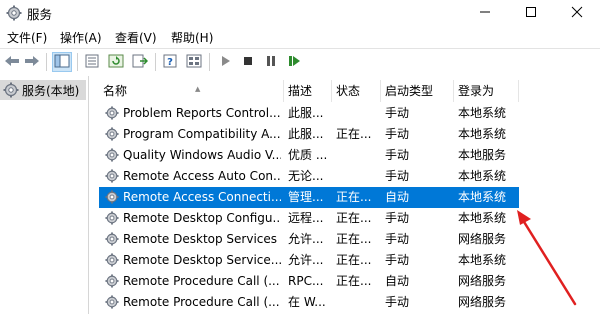 The width and height of the screenshot is (600, 314). I want to click on cell-startup-type: 自动, so click(397, 281).